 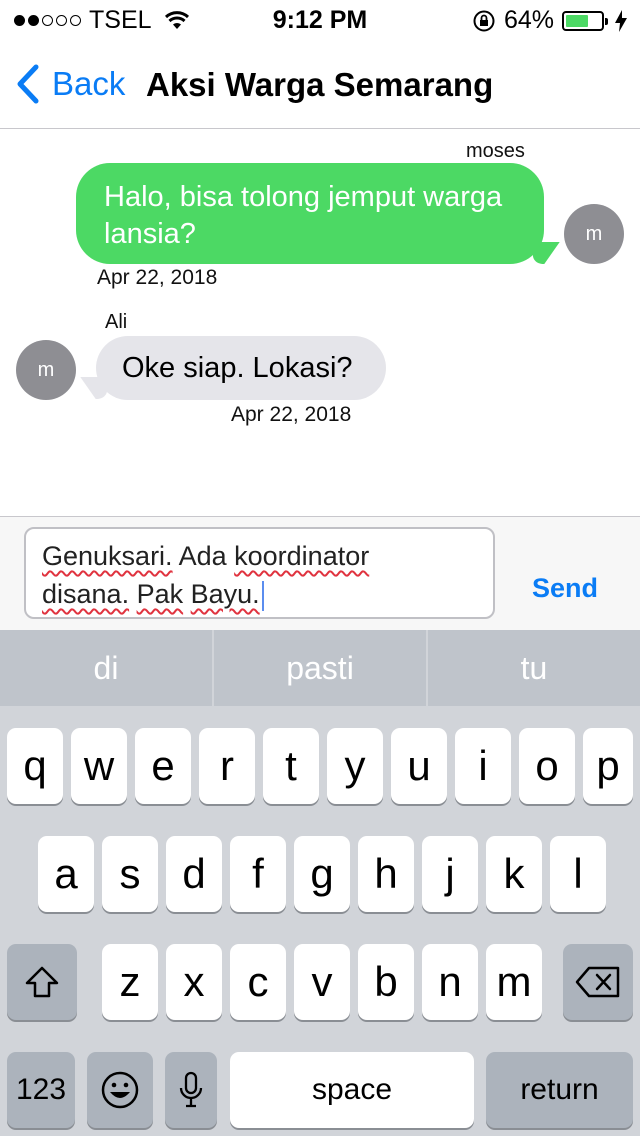 What do you see at coordinates (578, 874) in the screenshot?
I see `key-l: l` at bounding box center [578, 874].